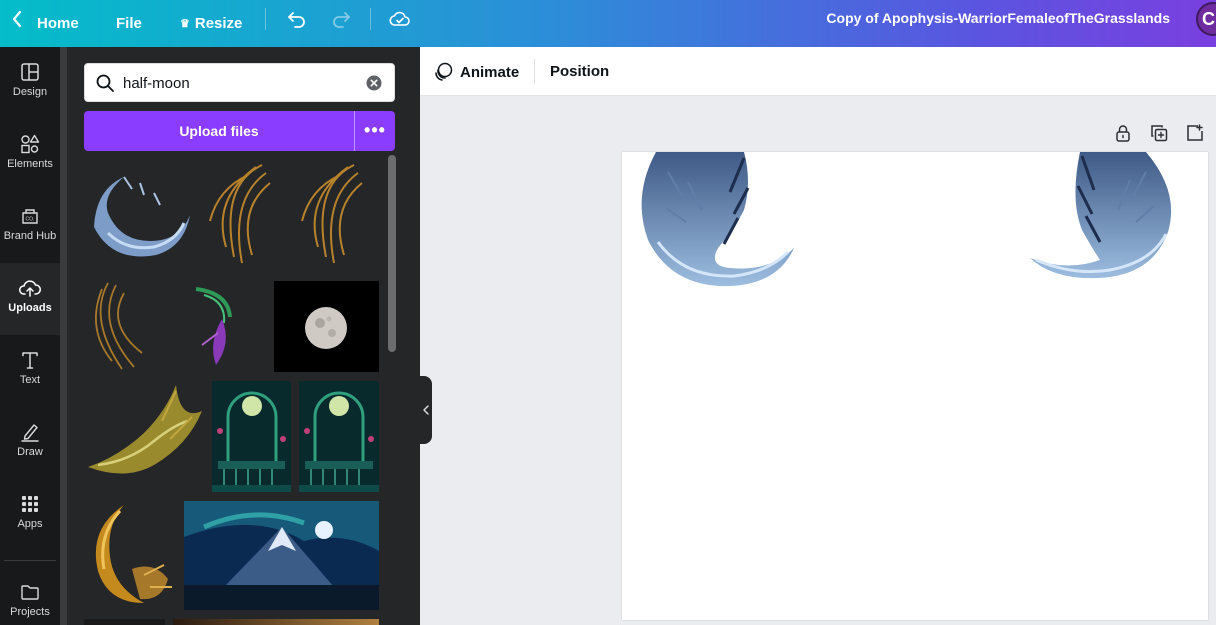 This screenshot has height=625, width=1216. What do you see at coordinates (818, 71) in the screenshot?
I see `context-toolbar: Animate Position` at bounding box center [818, 71].